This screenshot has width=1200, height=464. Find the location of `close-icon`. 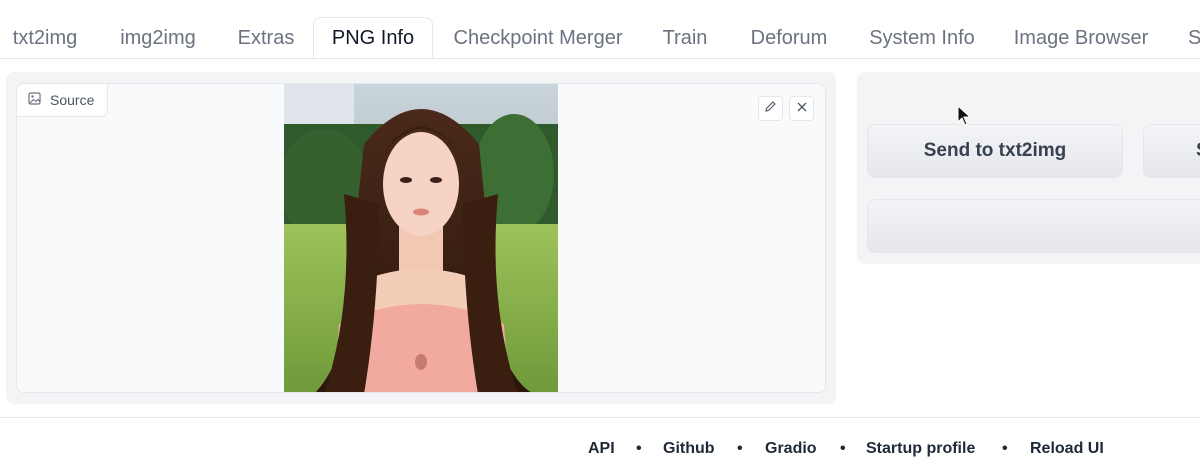

close-icon is located at coordinates (802, 109).